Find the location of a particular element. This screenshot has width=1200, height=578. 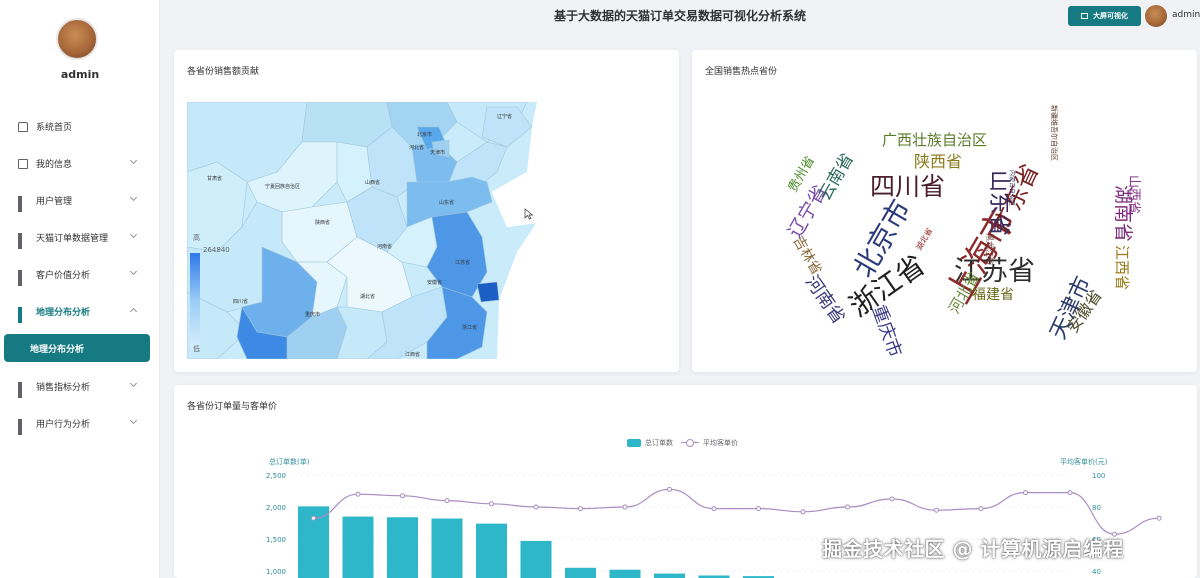

sidebar-item-user-behavior: 用户行为分析 is located at coordinates (80, 423).